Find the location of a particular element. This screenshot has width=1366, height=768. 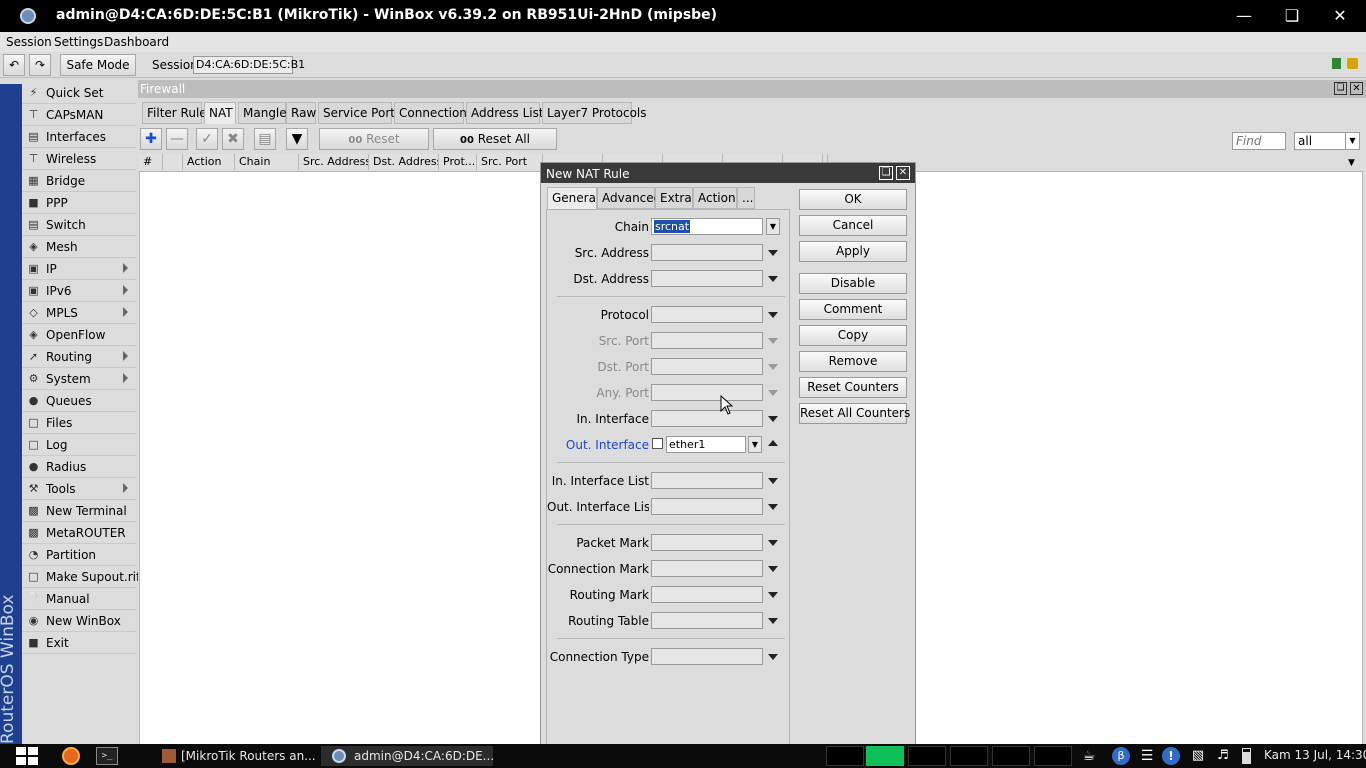

sidebar-item-ipv6: ▣ IPv6 is located at coordinates (79, 291).